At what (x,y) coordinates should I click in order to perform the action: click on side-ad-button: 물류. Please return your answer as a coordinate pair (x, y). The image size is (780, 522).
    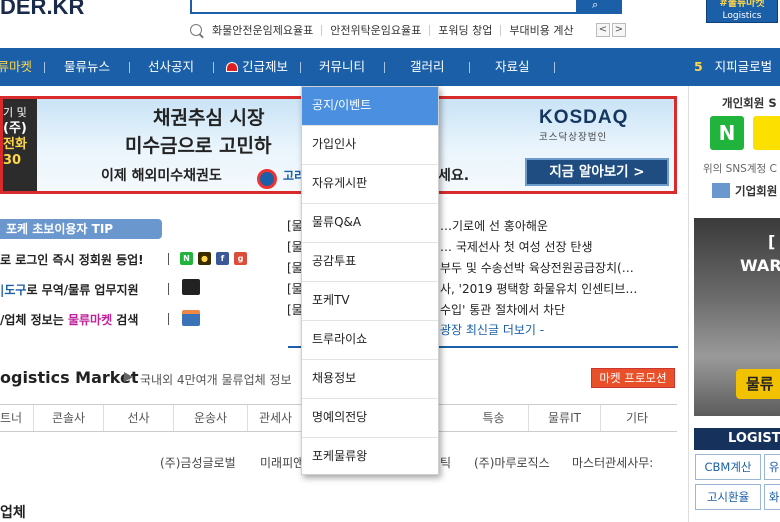
    Looking at the image, I should click on (758, 384).